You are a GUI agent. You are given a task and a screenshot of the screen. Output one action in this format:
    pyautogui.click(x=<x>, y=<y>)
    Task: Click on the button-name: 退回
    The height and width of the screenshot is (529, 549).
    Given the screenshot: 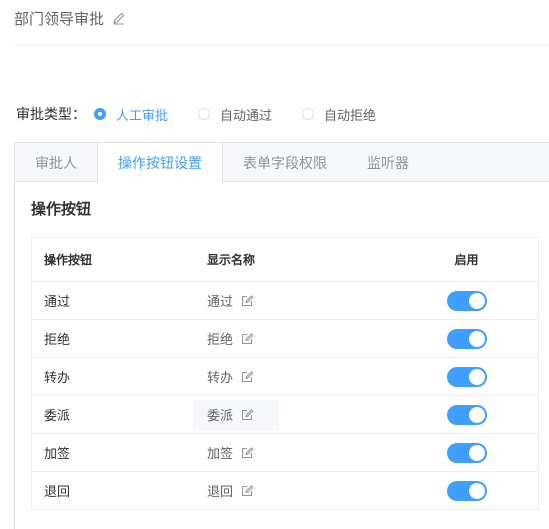 What is the action you would take?
    pyautogui.click(x=57, y=492)
    